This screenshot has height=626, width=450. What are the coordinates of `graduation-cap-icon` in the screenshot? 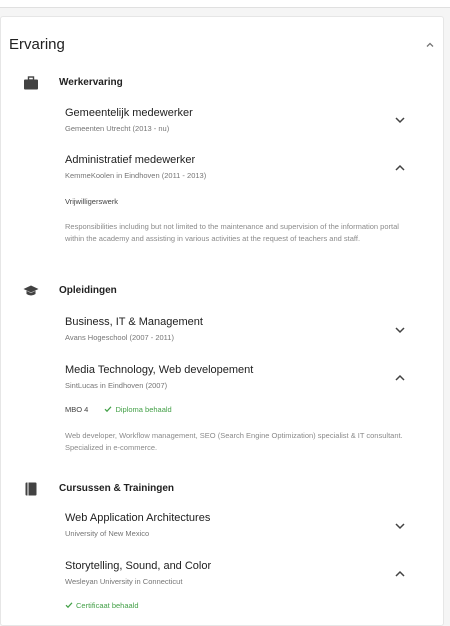 It's located at (31, 290).